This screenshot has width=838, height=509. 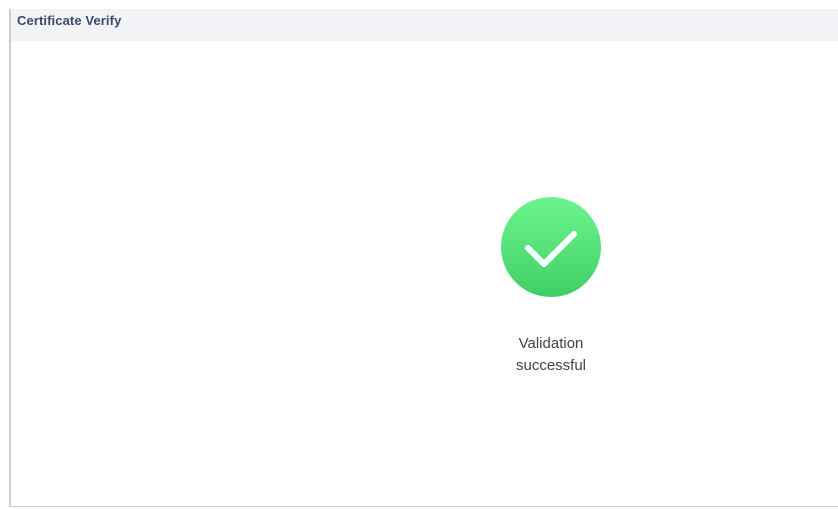 What do you see at coordinates (551, 343) in the screenshot?
I see `validation-message-line1: Validation` at bounding box center [551, 343].